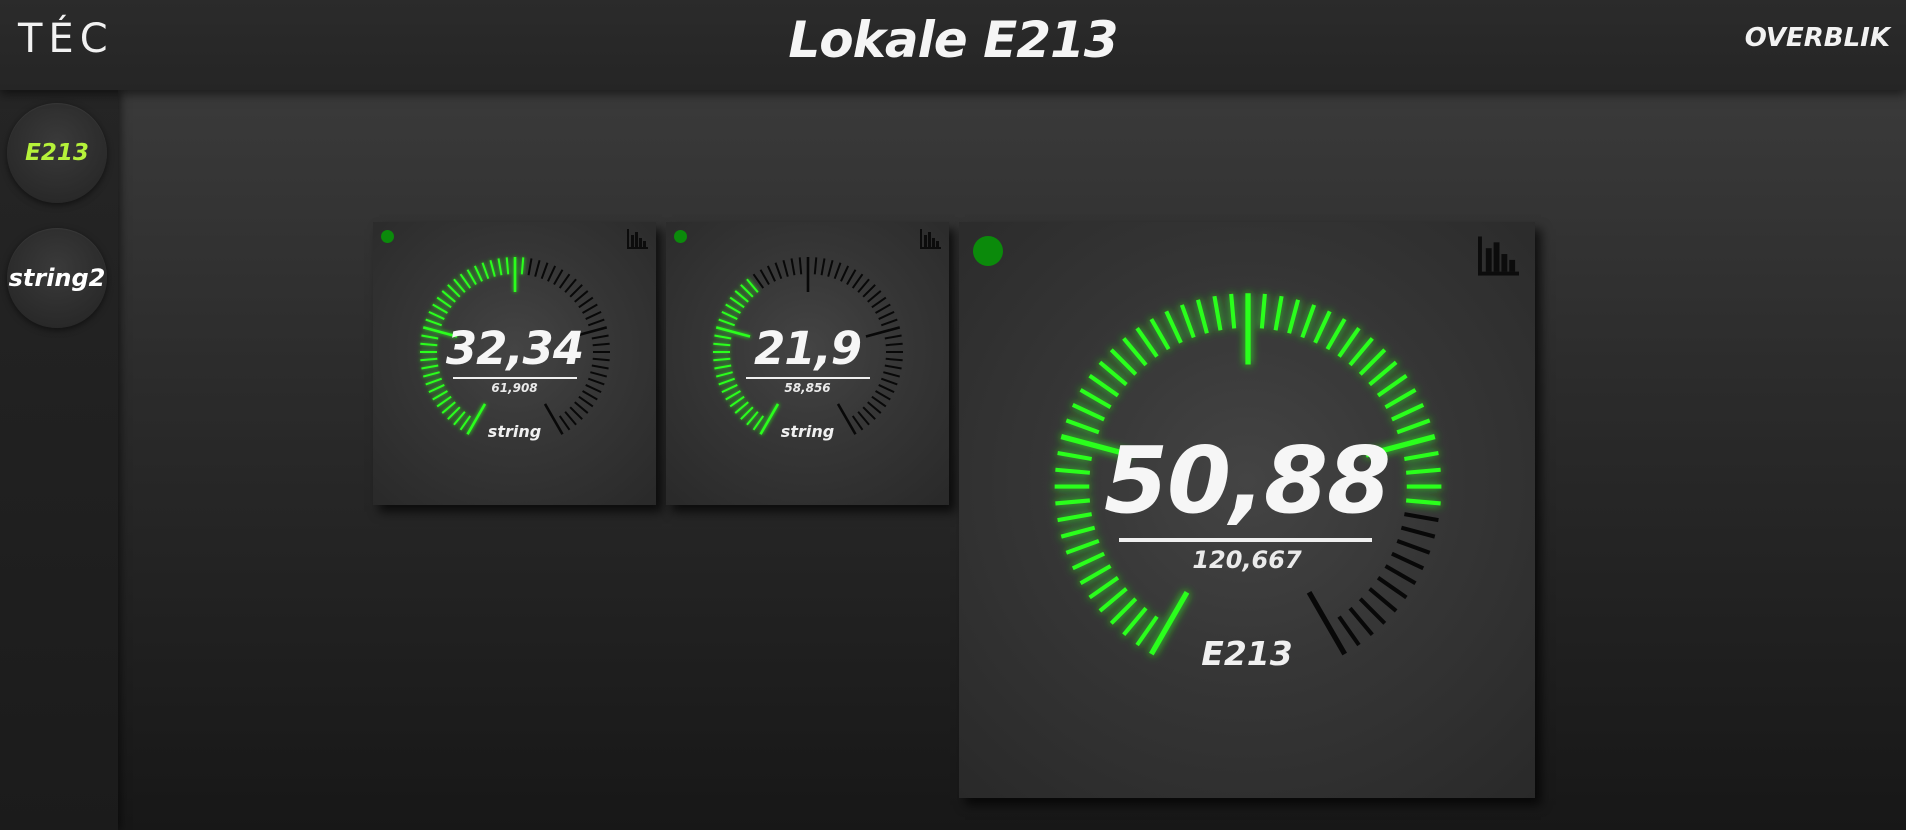  I want to click on overview-link: OVERBLIK, so click(1817, 38).